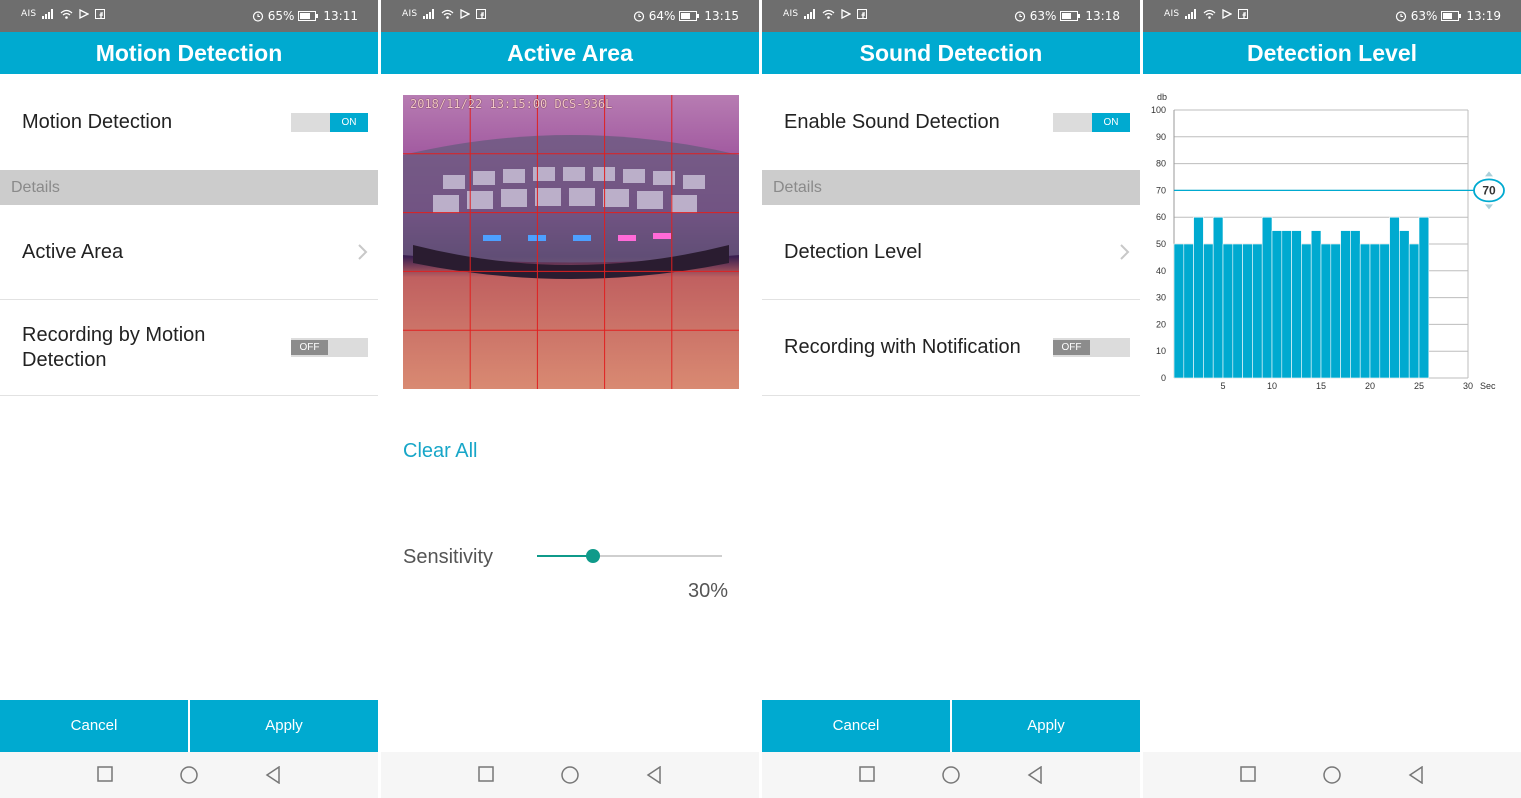  Describe the element at coordinates (1091, 122) in the screenshot. I see `enable-sound-detection-toggle: ON` at that location.